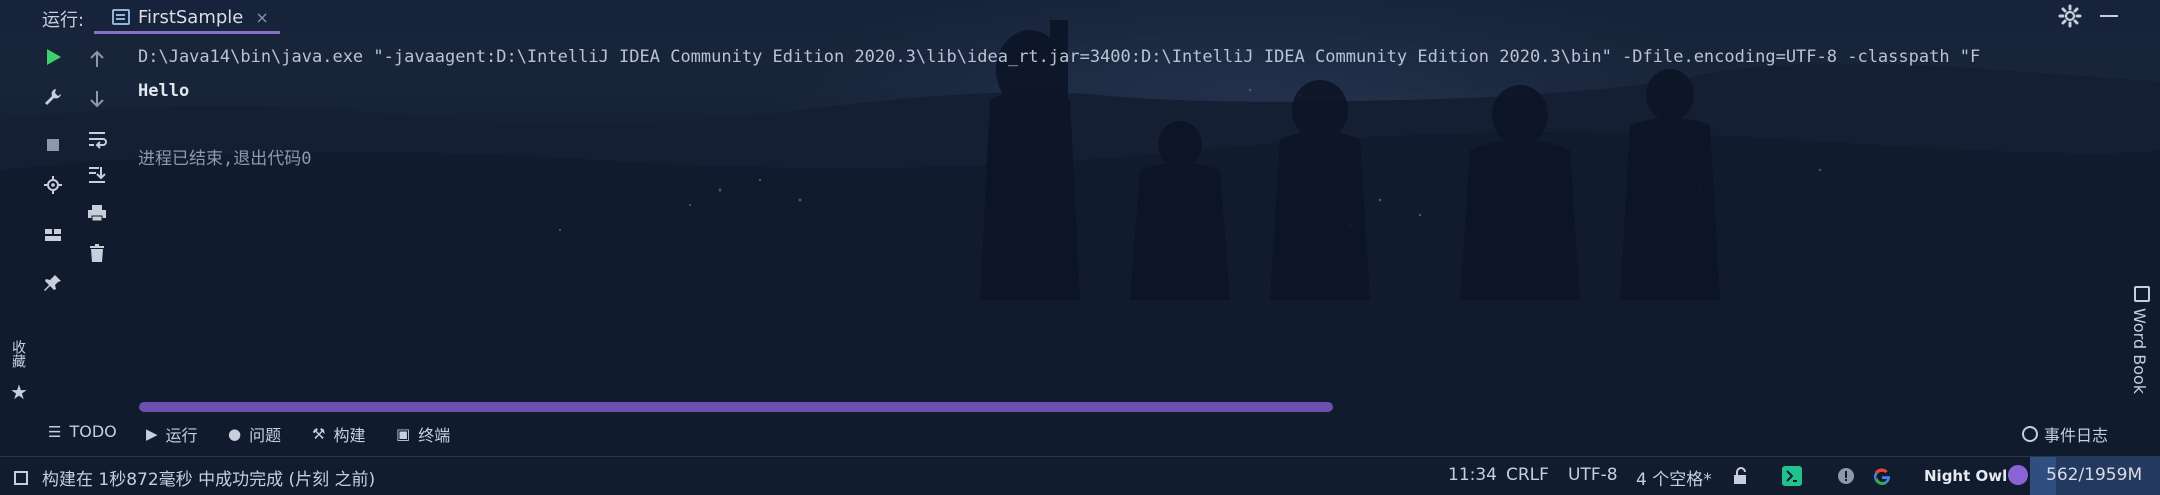 This screenshot has height=495, width=2160. What do you see at coordinates (191, 17) in the screenshot?
I see `tab-title: FirstSample` at bounding box center [191, 17].